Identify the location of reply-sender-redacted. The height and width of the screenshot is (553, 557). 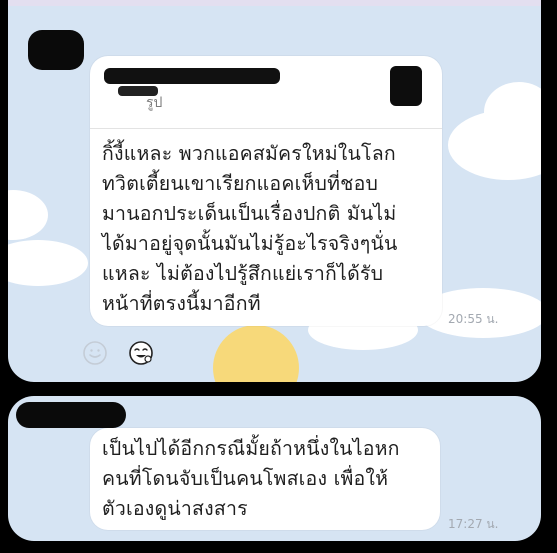
(192, 76).